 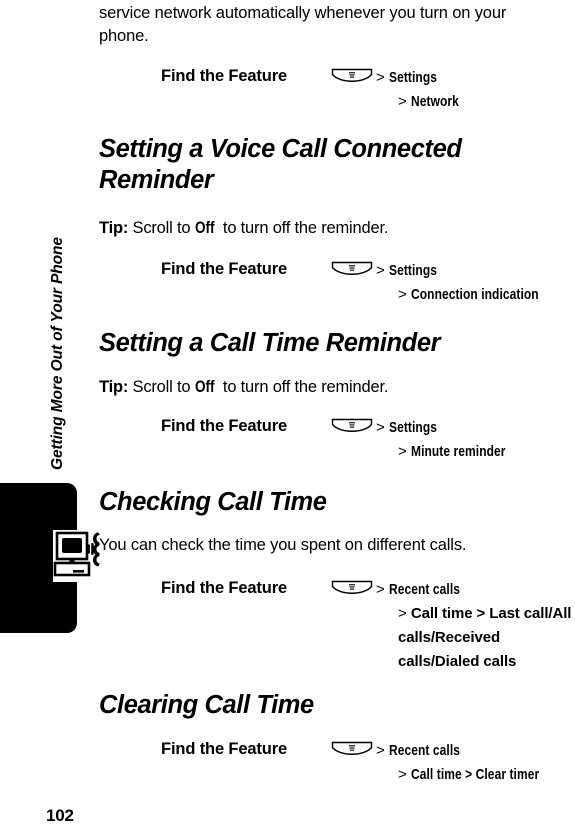 I want to click on menu-path-list: > Settings > Minute reminder, so click(x=475, y=440).